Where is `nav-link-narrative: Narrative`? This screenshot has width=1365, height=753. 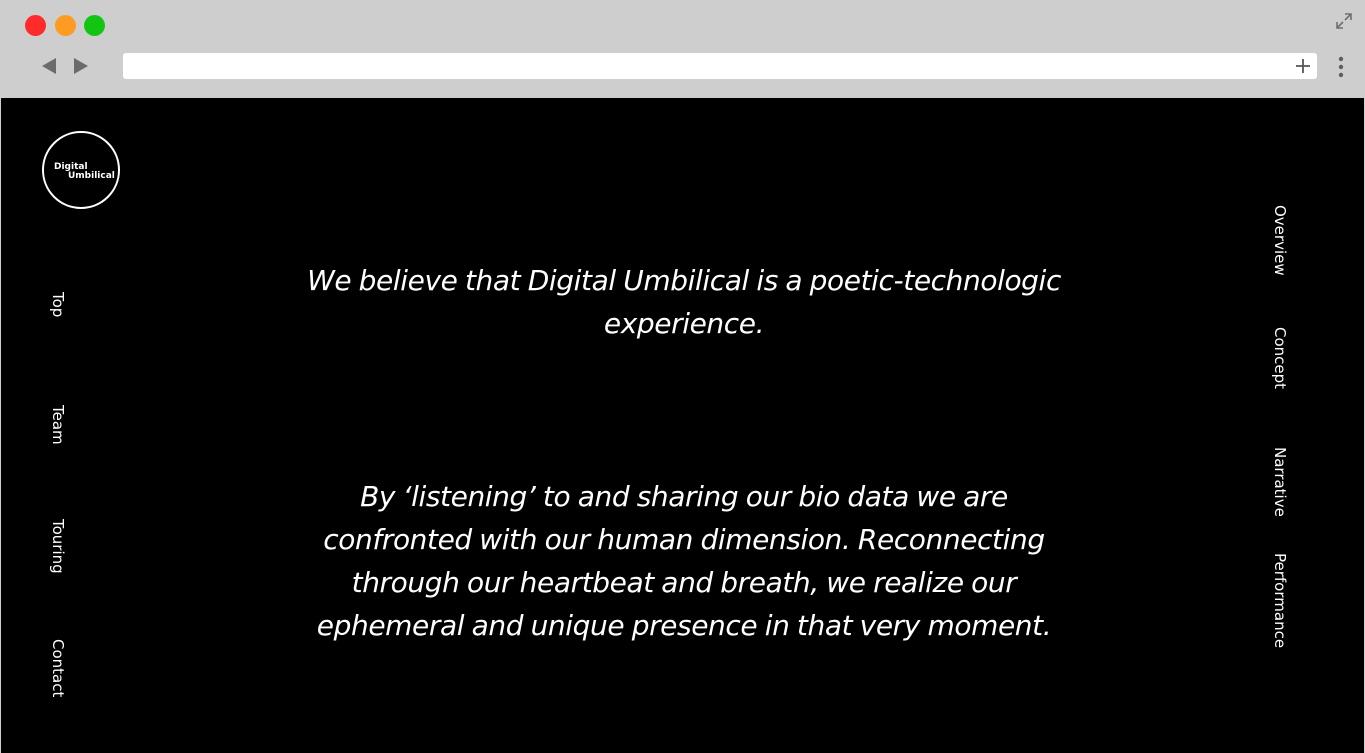
nav-link-narrative: Narrative is located at coordinates (1280, 482).